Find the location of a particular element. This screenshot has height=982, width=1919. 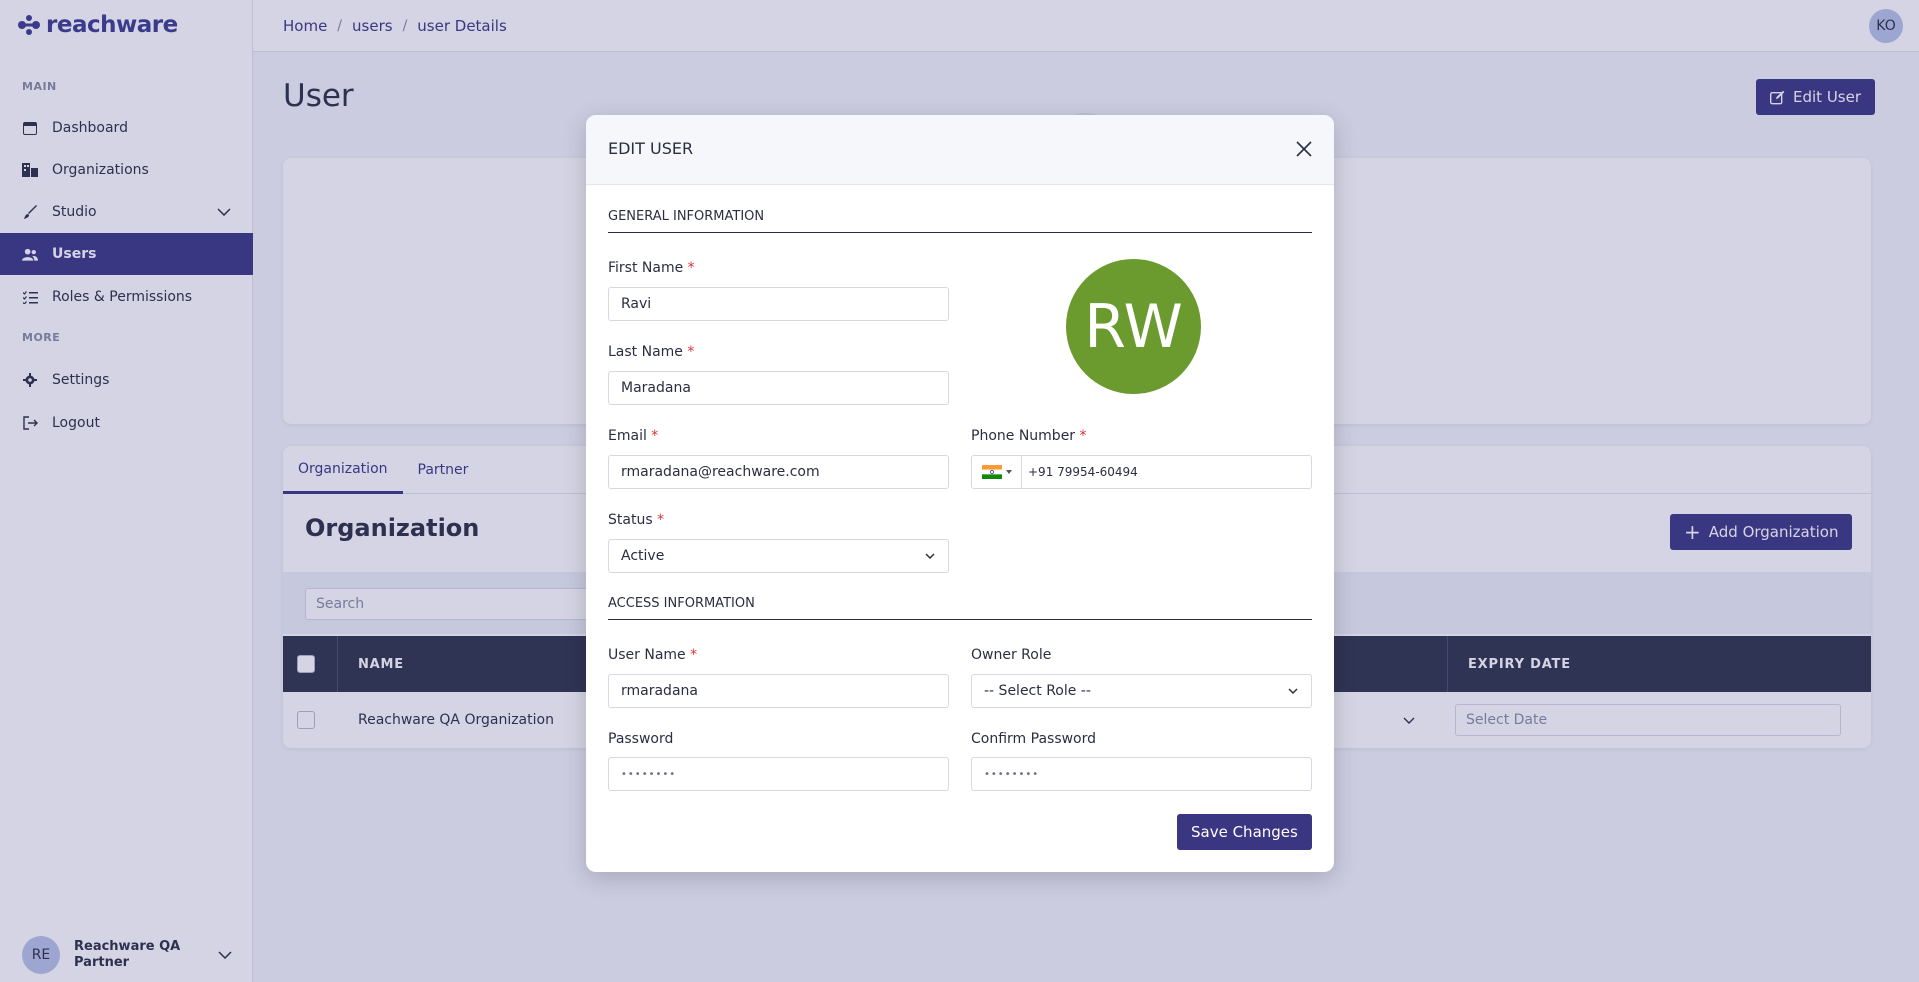

confirm-password-field: •••••••• is located at coordinates (1141, 774).